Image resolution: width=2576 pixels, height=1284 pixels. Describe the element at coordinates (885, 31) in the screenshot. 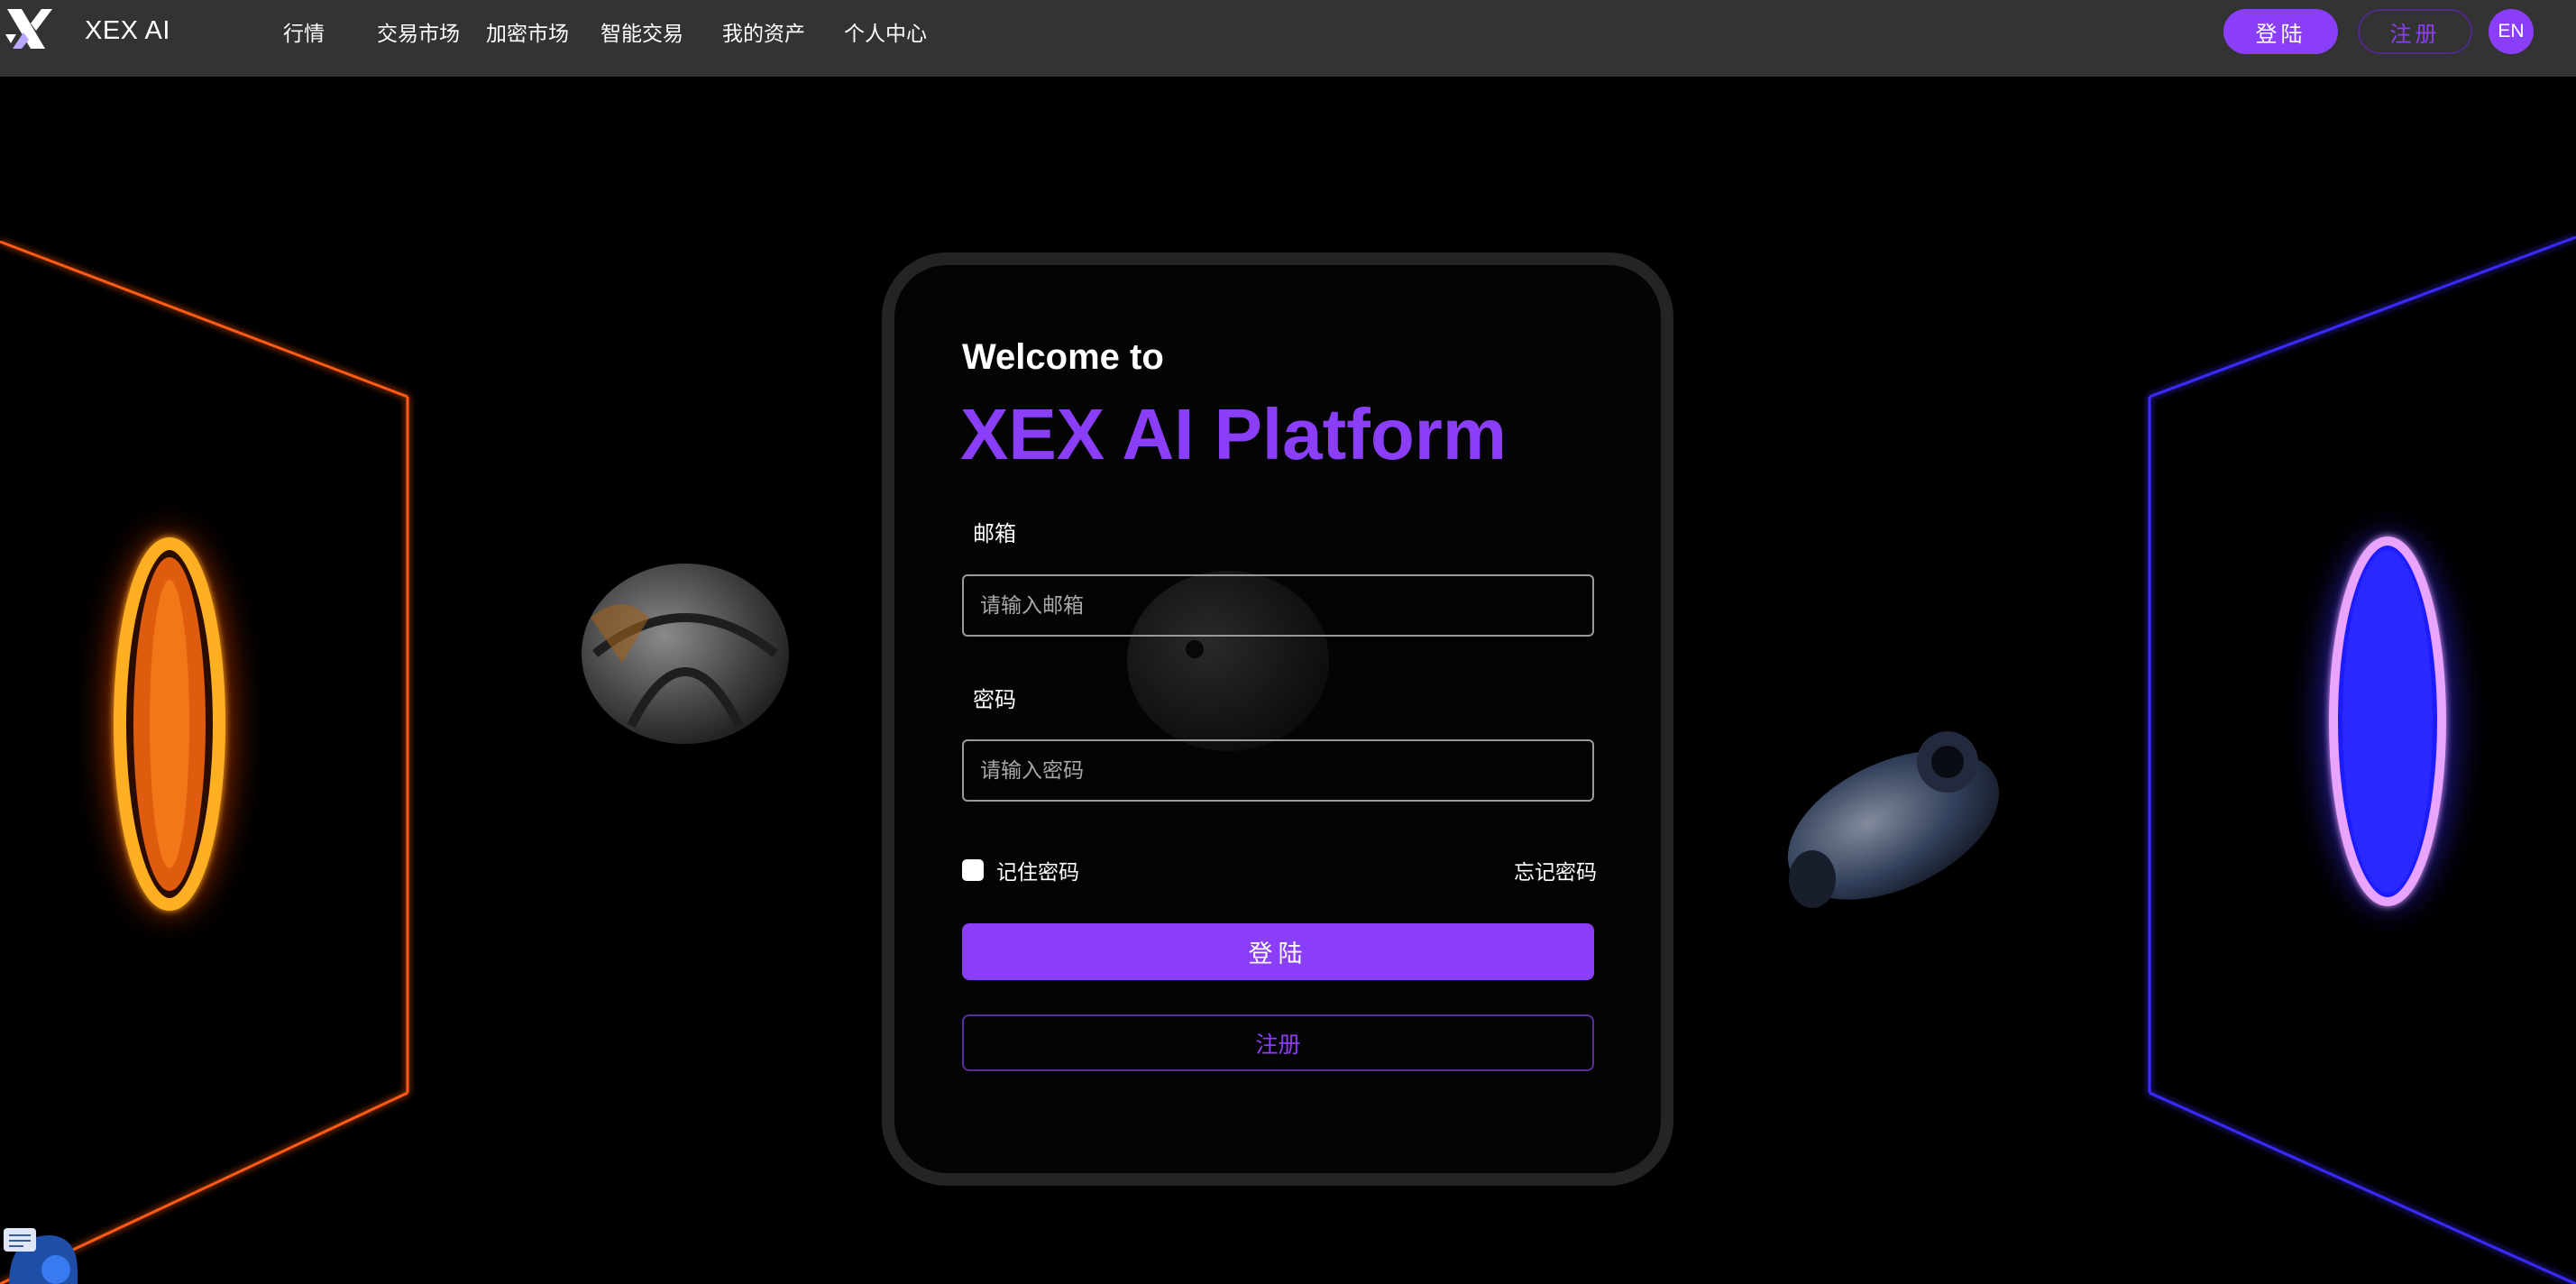

I see `nav-item-personal-center: 个人中心` at that location.